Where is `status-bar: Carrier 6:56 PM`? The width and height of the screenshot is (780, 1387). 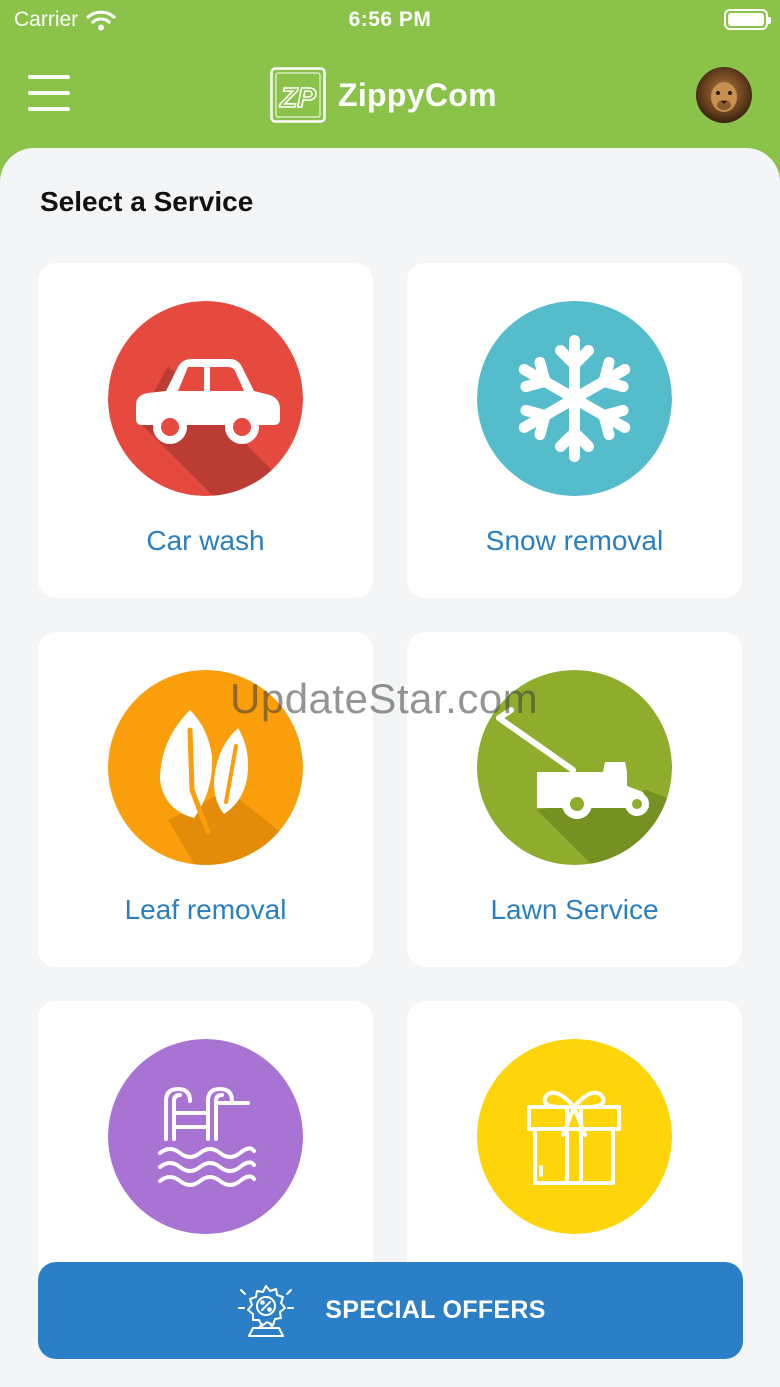 status-bar: Carrier 6:56 PM is located at coordinates (390, 20).